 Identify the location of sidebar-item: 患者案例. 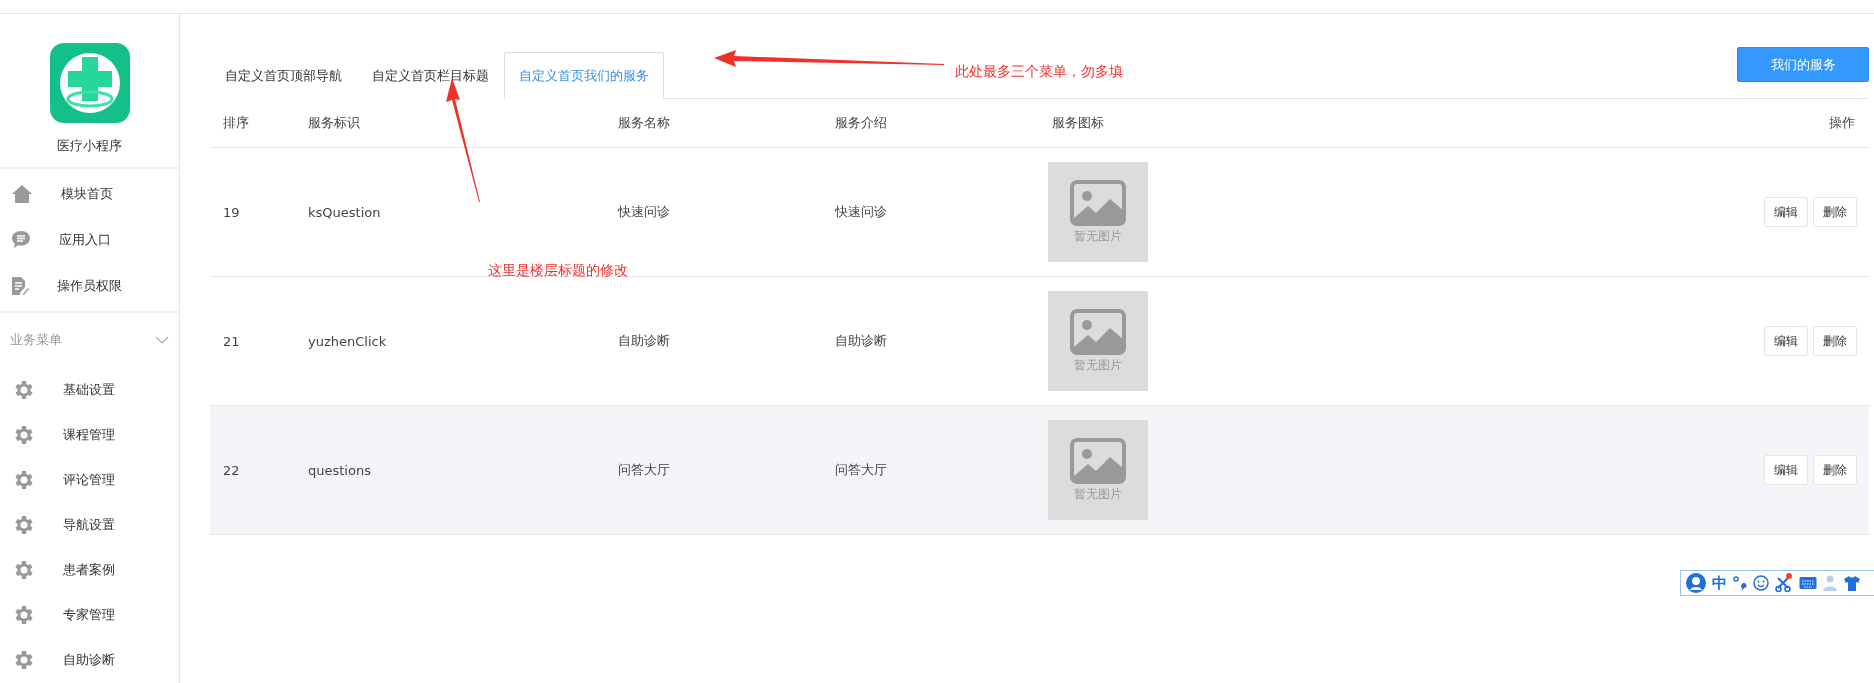
(89, 570).